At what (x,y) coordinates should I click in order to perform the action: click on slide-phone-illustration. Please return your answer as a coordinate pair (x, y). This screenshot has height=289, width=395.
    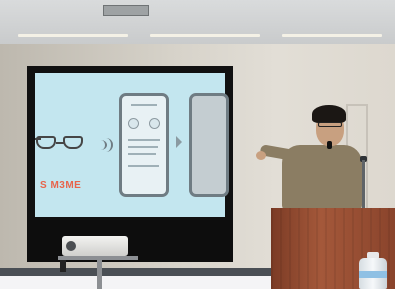
    Looking at the image, I should click on (144, 145).